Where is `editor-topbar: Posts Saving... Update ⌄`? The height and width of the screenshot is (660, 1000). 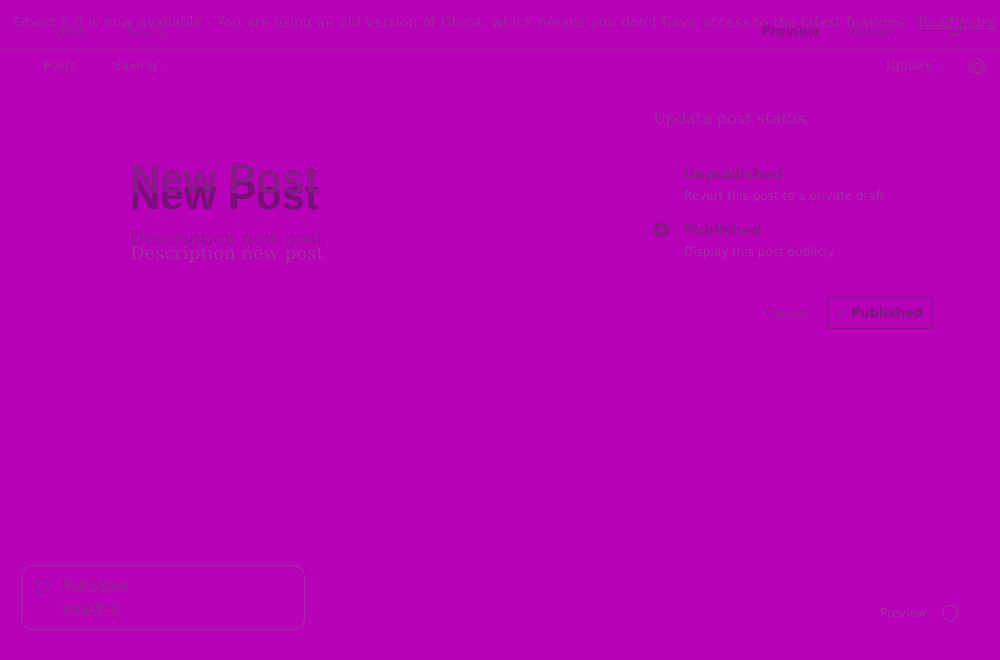 editor-topbar: Posts Saving... Update ⌄ is located at coordinates (500, 68).